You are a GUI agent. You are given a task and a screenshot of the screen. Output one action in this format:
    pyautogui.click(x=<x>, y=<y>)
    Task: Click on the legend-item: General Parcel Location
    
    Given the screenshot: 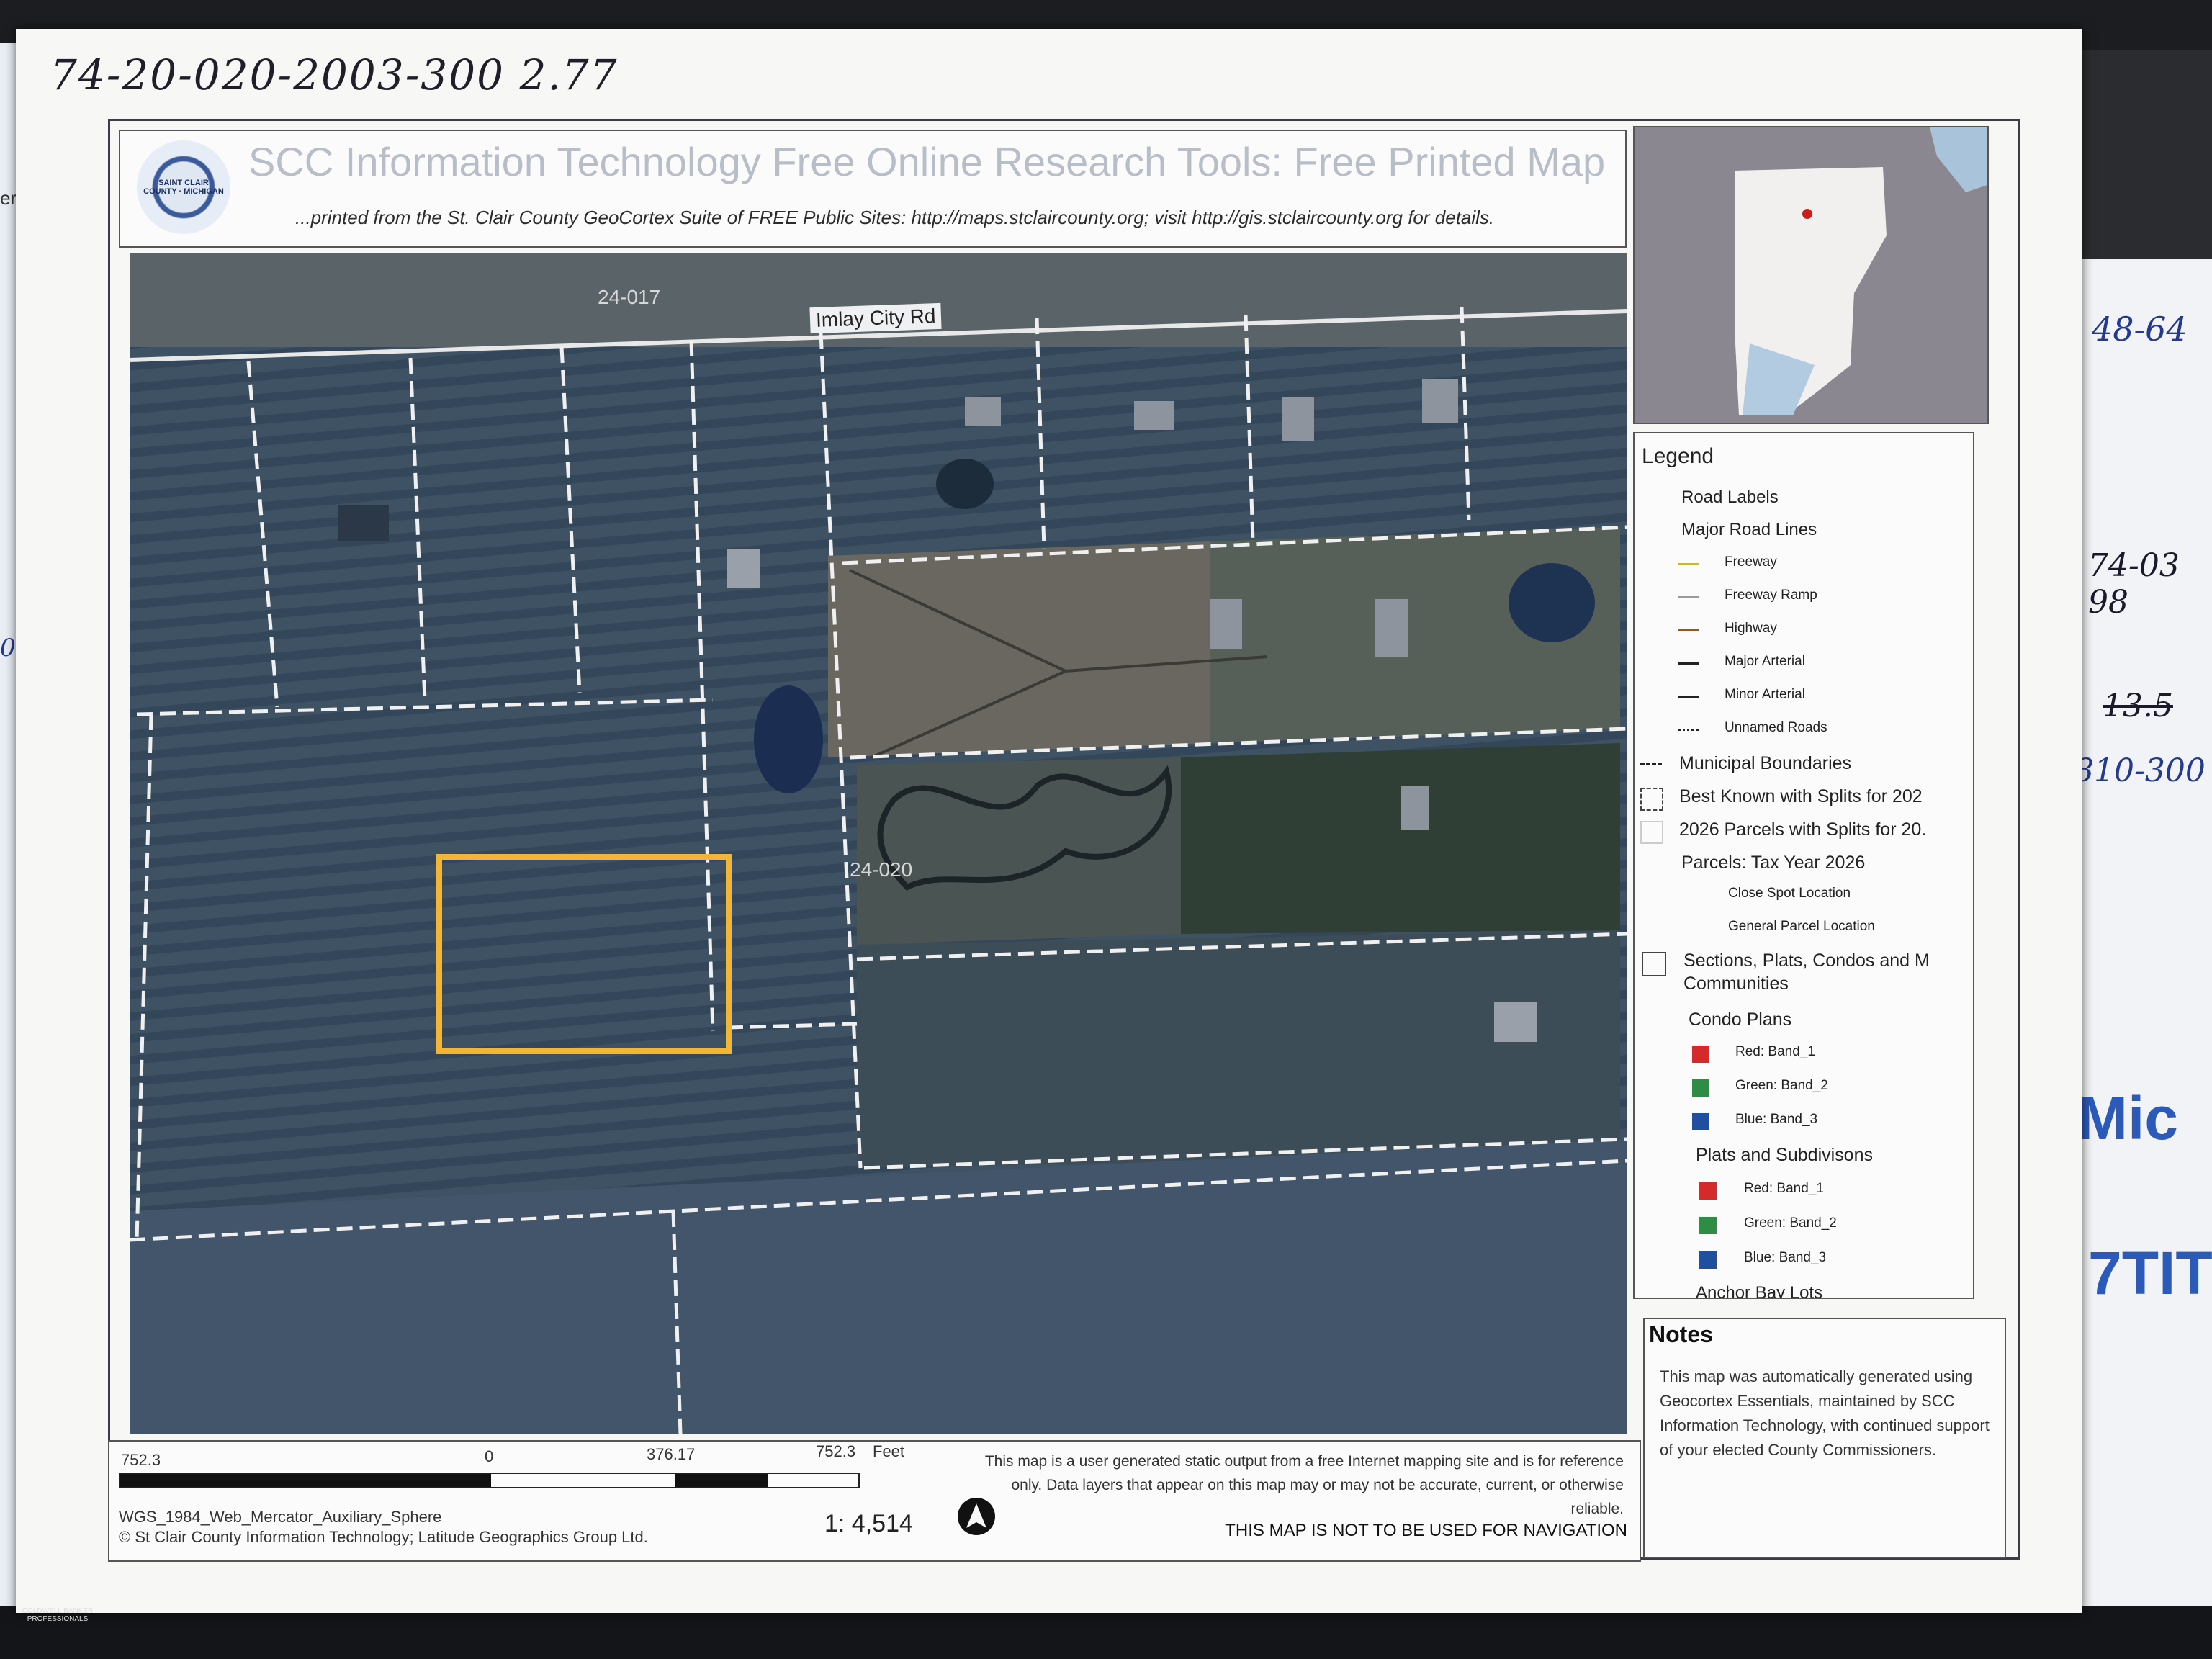 What is the action you would take?
    pyautogui.click(x=1802, y=927)
    